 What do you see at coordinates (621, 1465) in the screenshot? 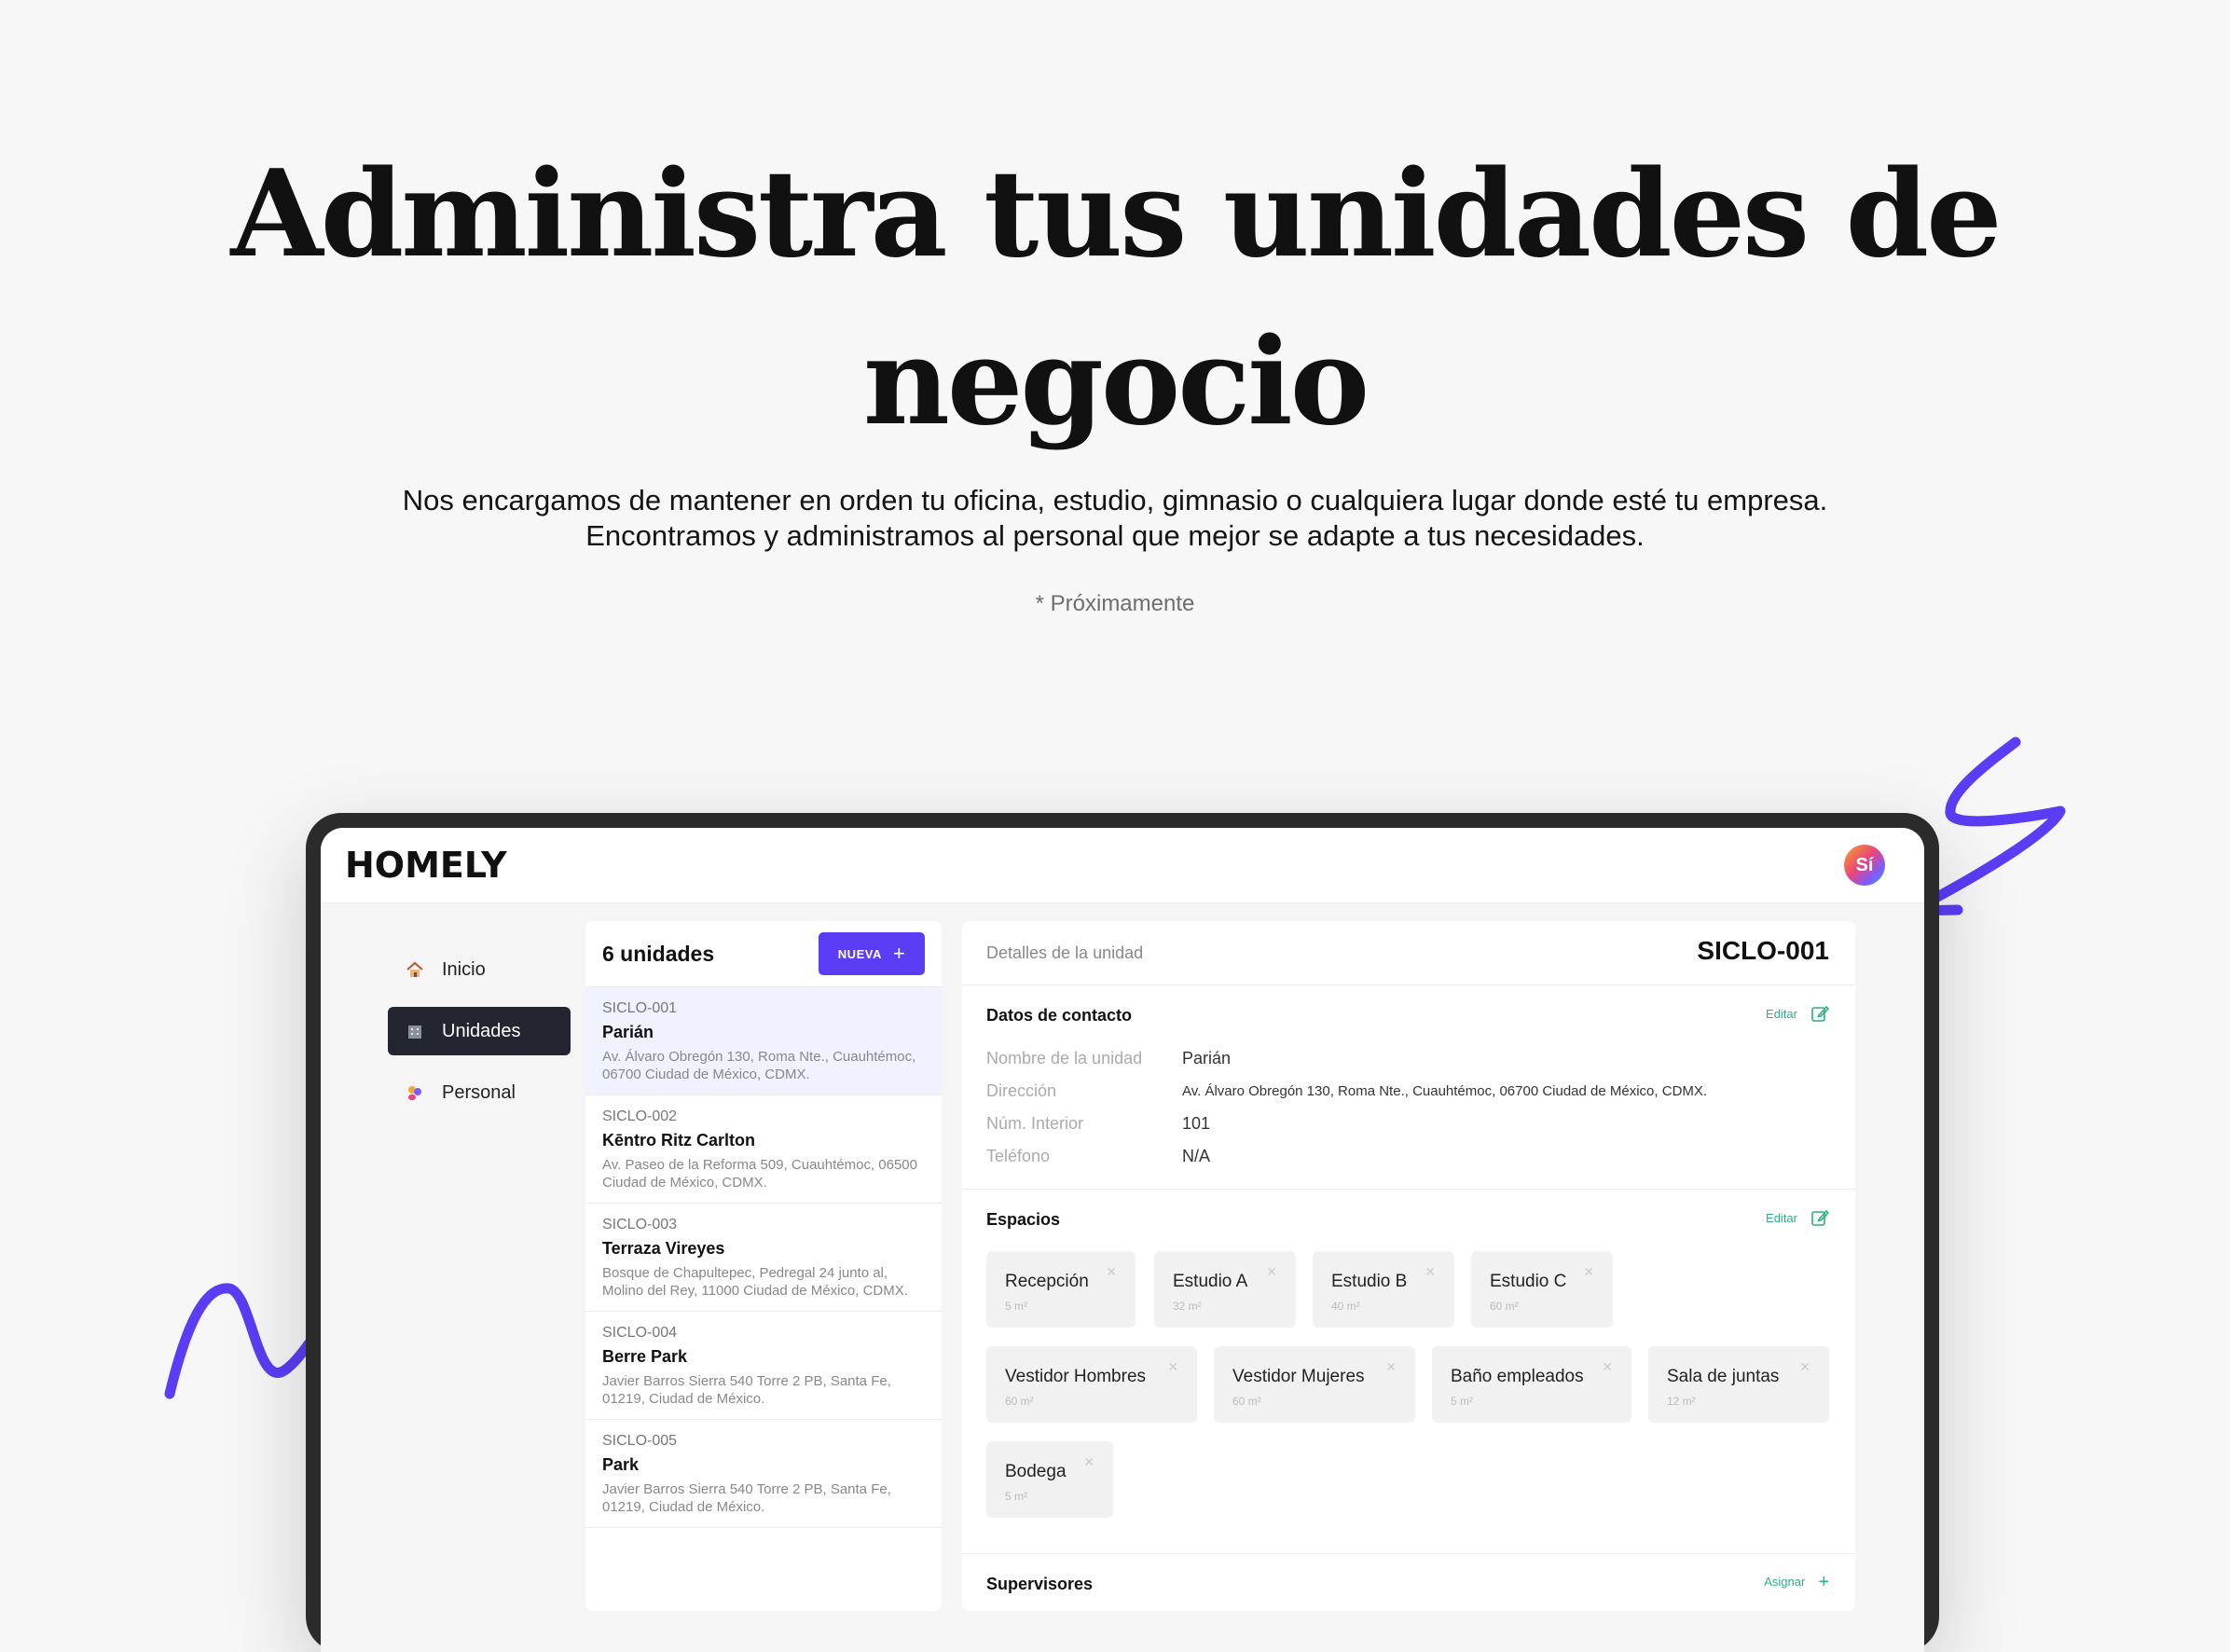
I see `unit-name: Park` at bounding box center [621, 1465].